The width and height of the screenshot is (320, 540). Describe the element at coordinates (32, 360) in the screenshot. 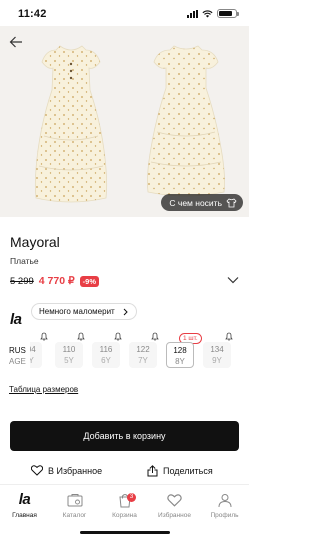

I see `size-age: 4Y` at that location.